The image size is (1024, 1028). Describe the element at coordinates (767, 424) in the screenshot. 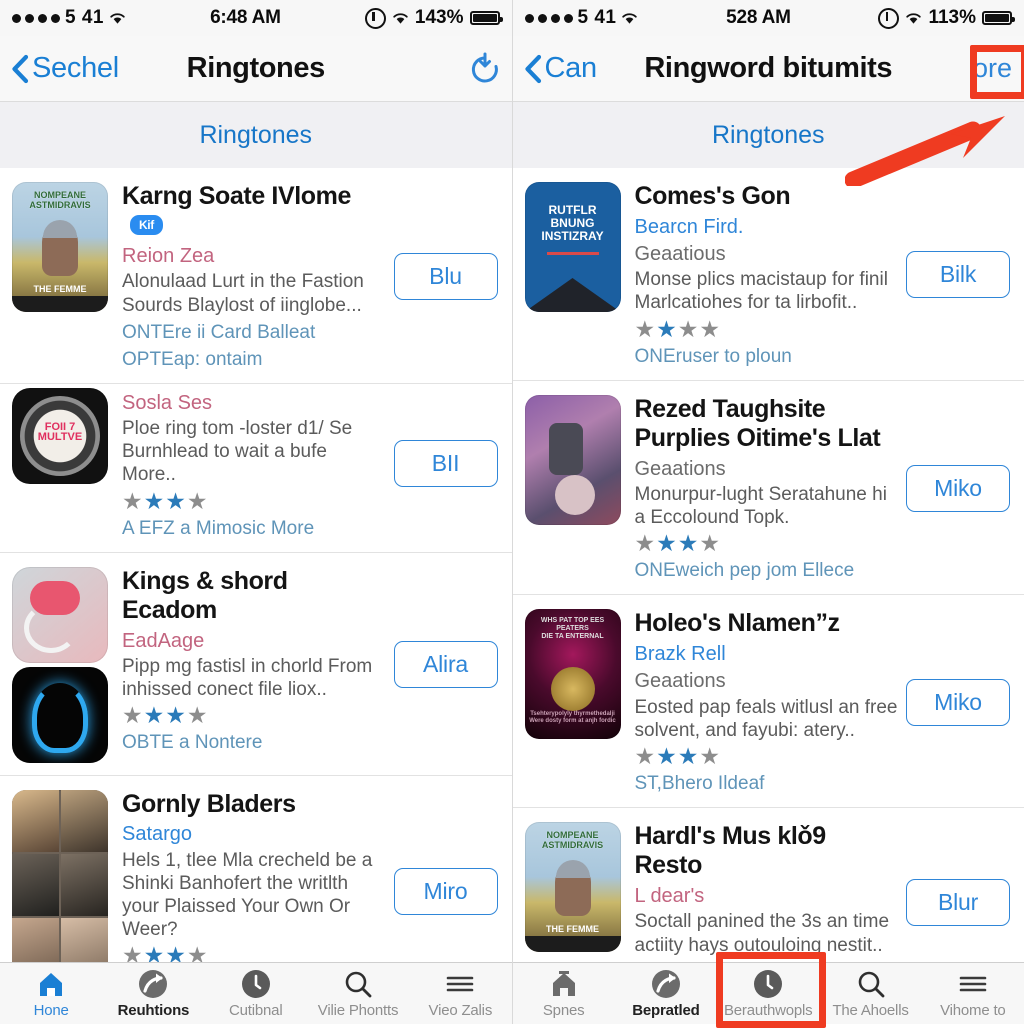

I see `item-title: Rezed Taughsite Purplies Oitime's Llat` at that location.